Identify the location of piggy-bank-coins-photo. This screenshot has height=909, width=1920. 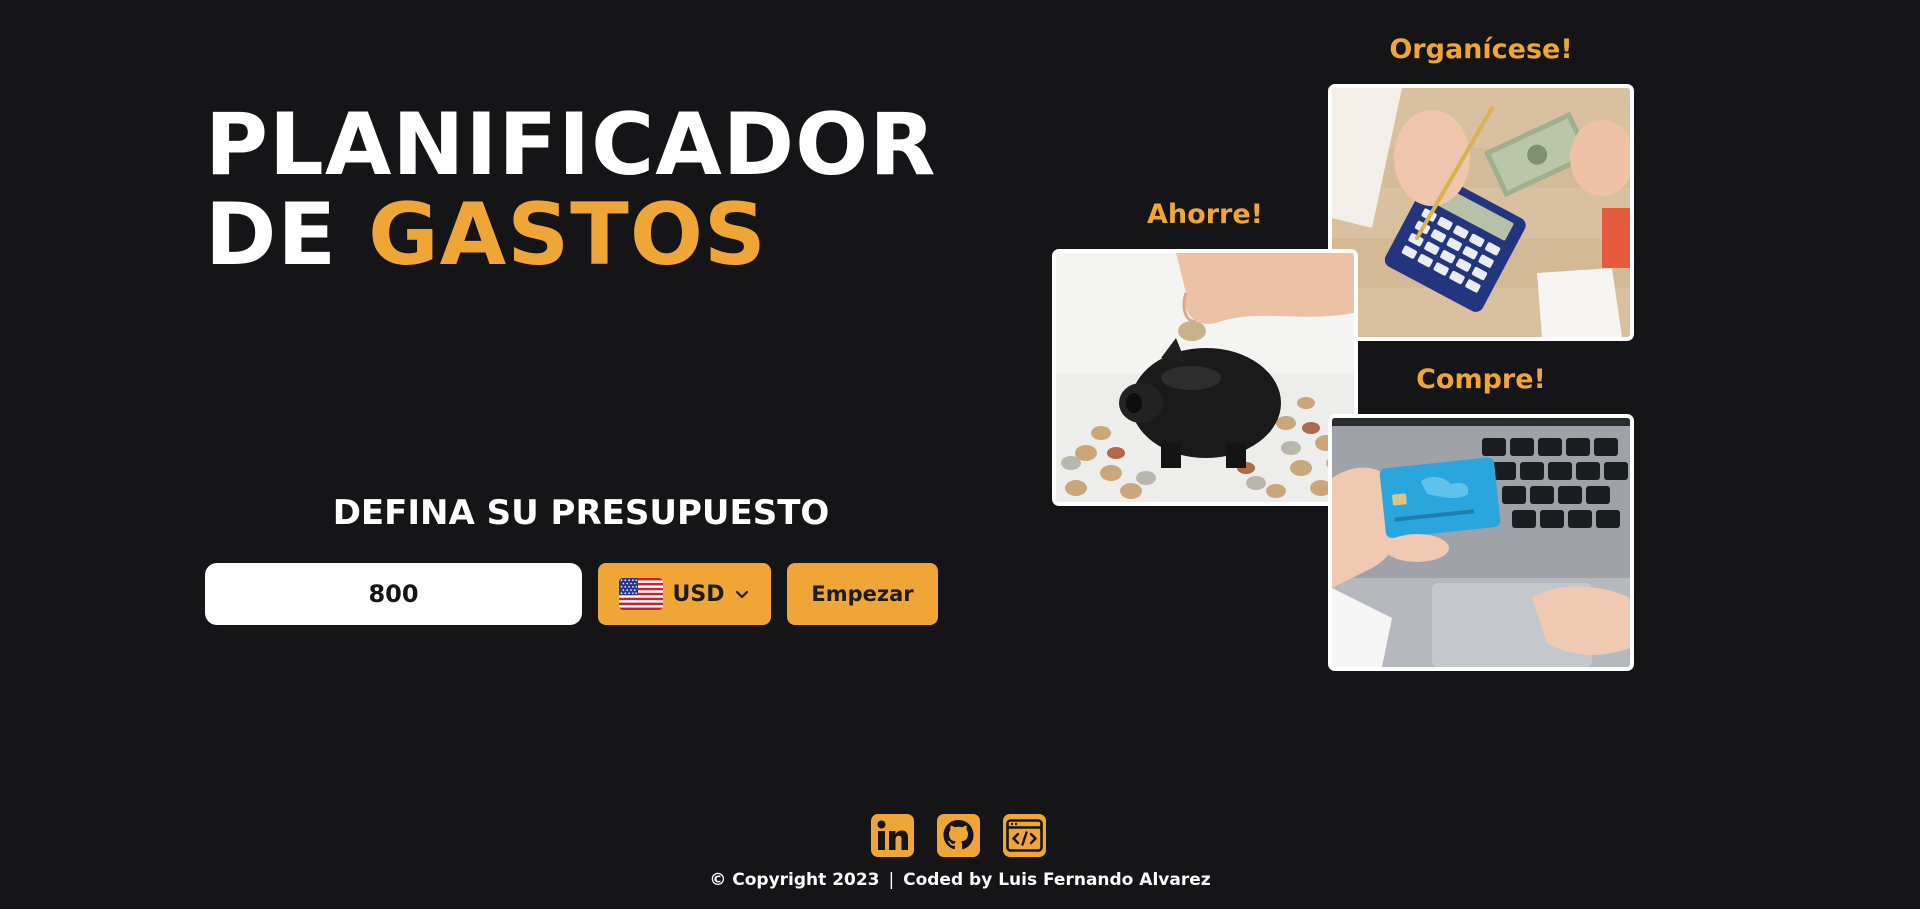
(1205, 377).